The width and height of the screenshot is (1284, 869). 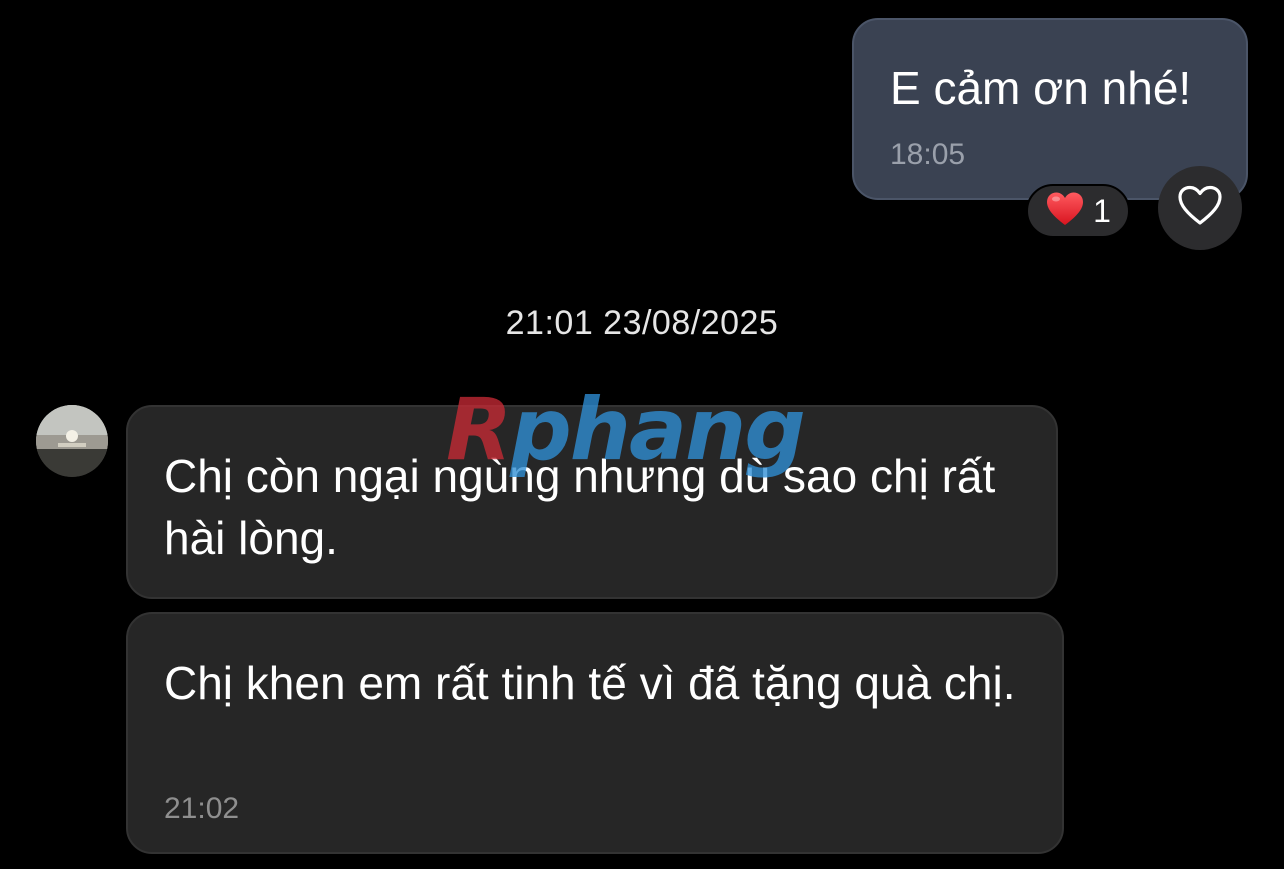 What do you see at coordinates (642, 323) in the screenshot?
I see `date-separator: 21:01 23/08/2025` at bounding box center [642, 323].